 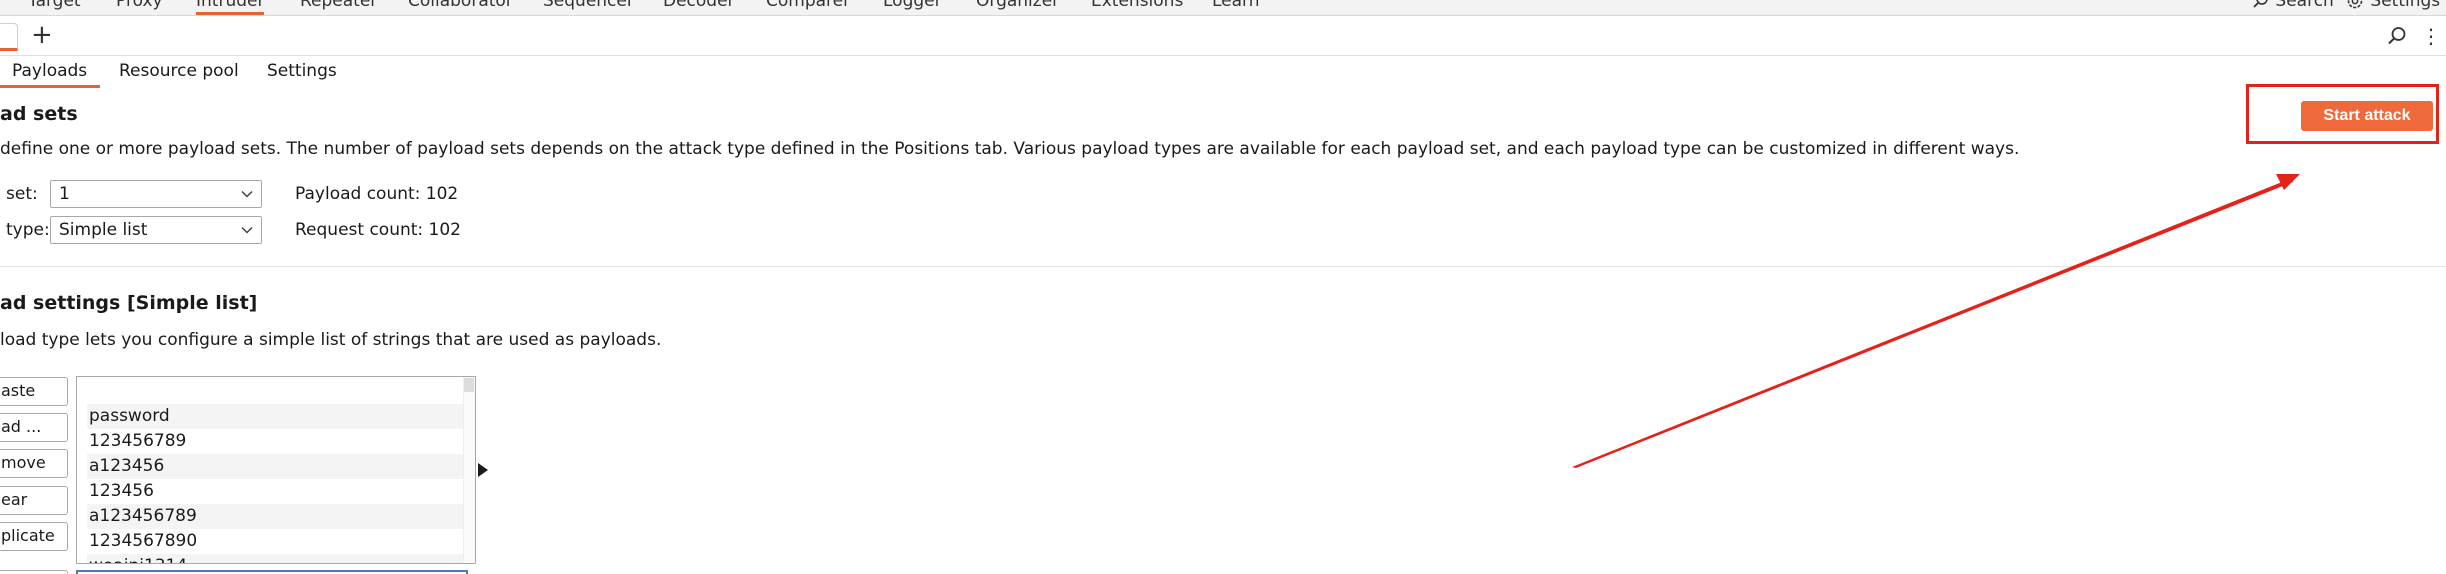 I want to click on menu-extensions: Extensions, so click(x=1137, y=5).